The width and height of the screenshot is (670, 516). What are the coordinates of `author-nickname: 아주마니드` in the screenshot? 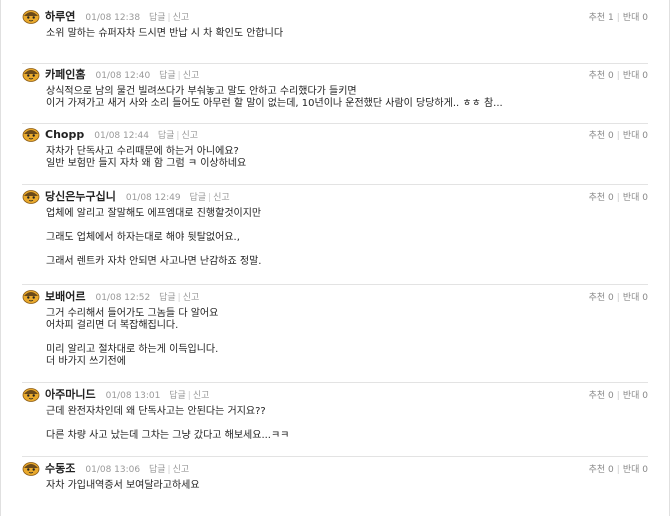 It's located at (70, 394).